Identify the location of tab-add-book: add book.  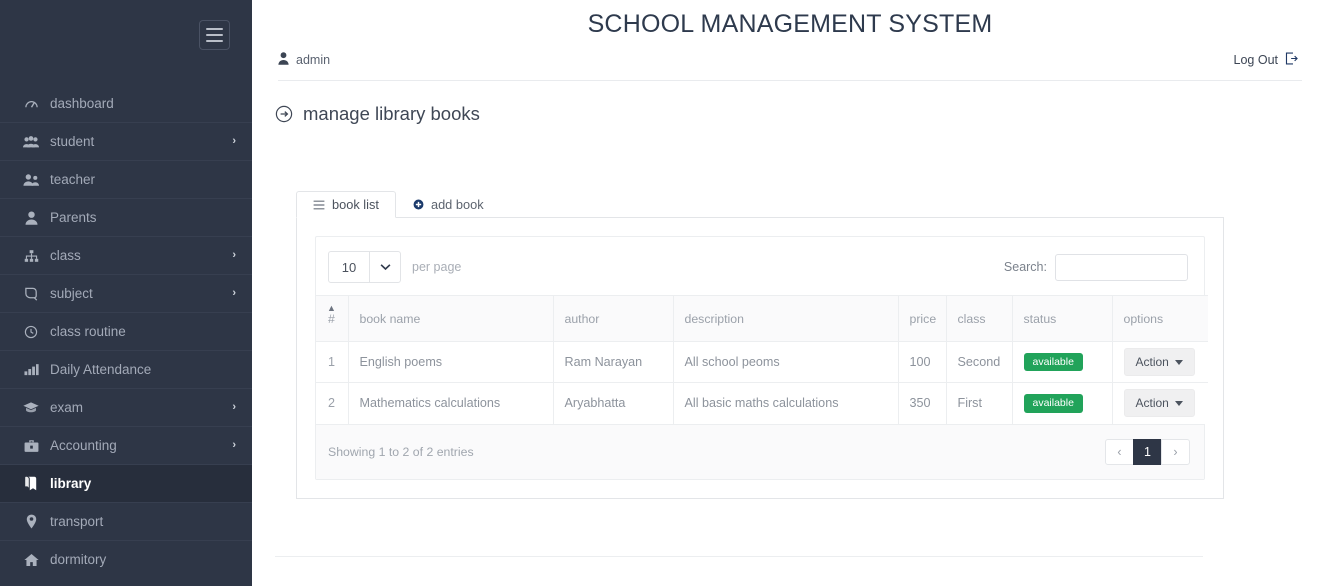
(448, 204).